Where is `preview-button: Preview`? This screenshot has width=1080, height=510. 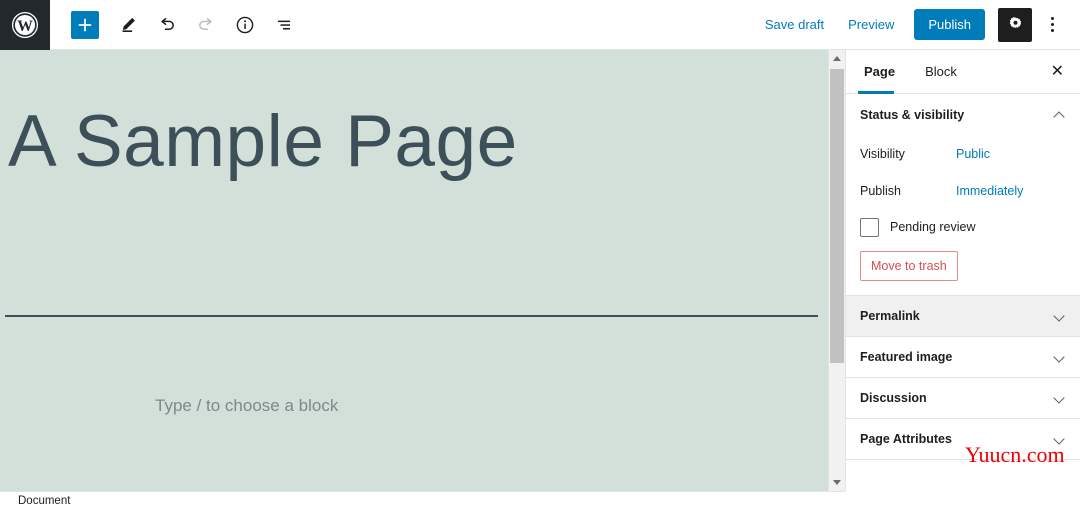 preview-button: Preview is located at coordinates (871, 24).